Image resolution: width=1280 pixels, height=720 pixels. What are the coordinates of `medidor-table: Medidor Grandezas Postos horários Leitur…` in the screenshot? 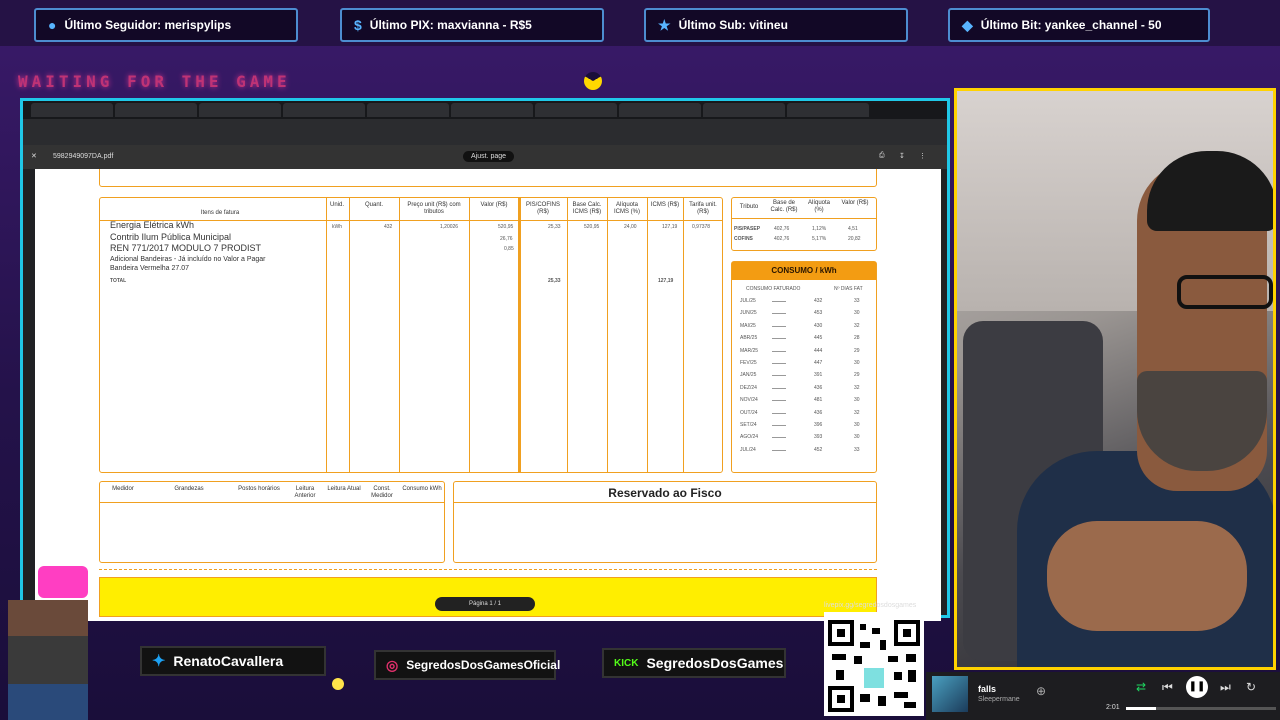 It's located at (272, 522).